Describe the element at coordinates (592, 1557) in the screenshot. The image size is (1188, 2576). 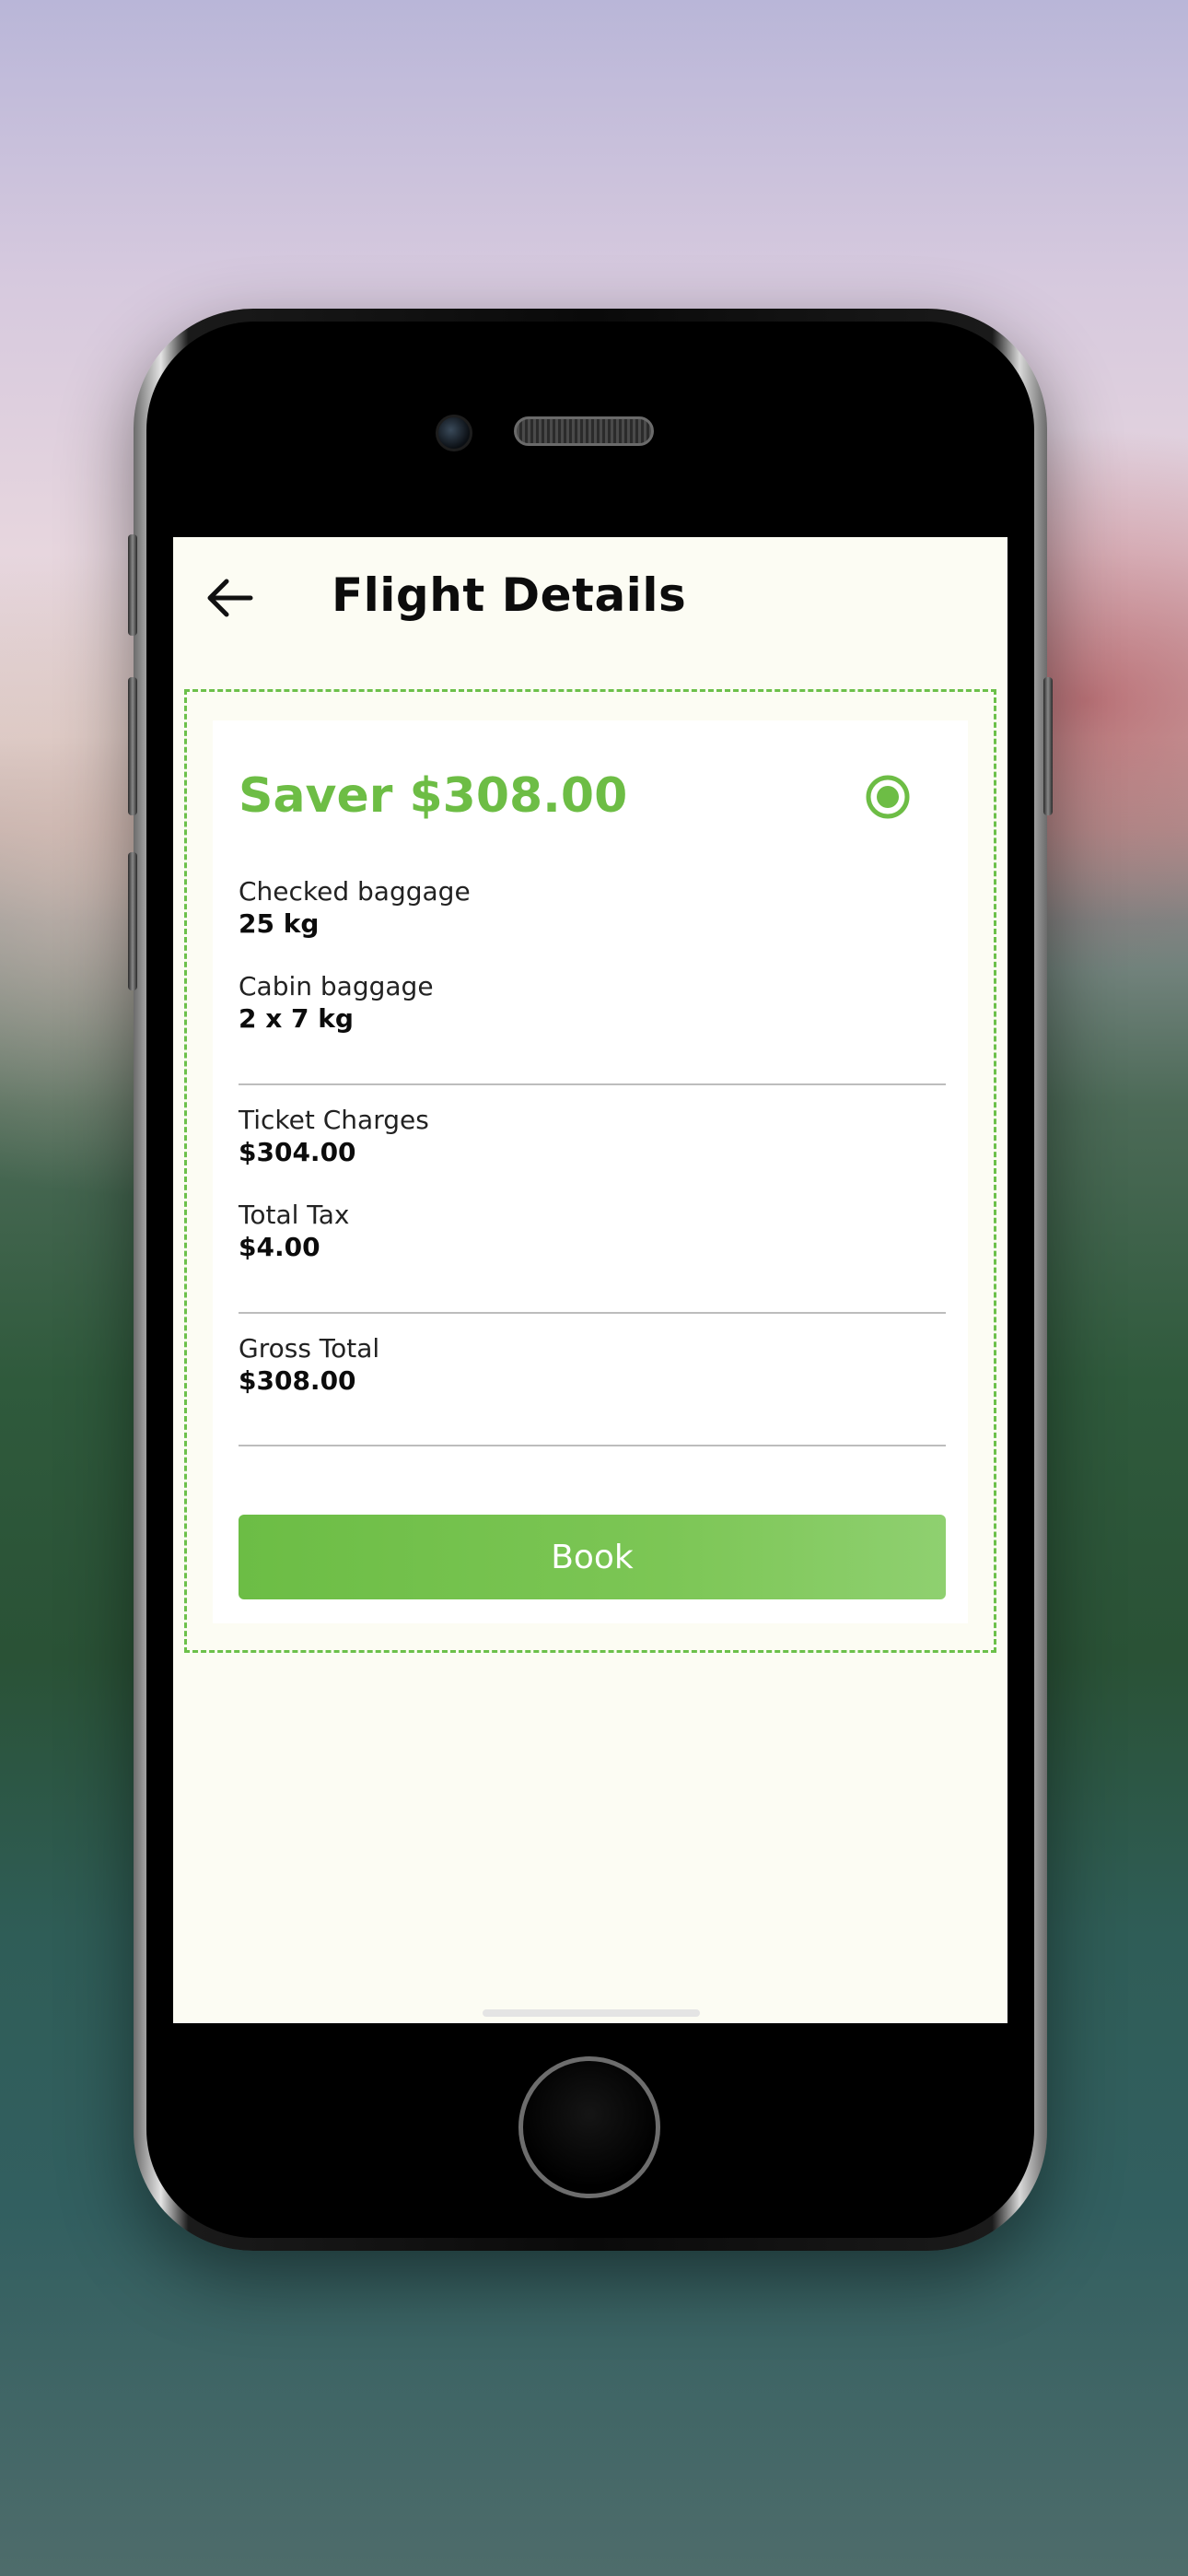
I see `book-button: Book` at that location.